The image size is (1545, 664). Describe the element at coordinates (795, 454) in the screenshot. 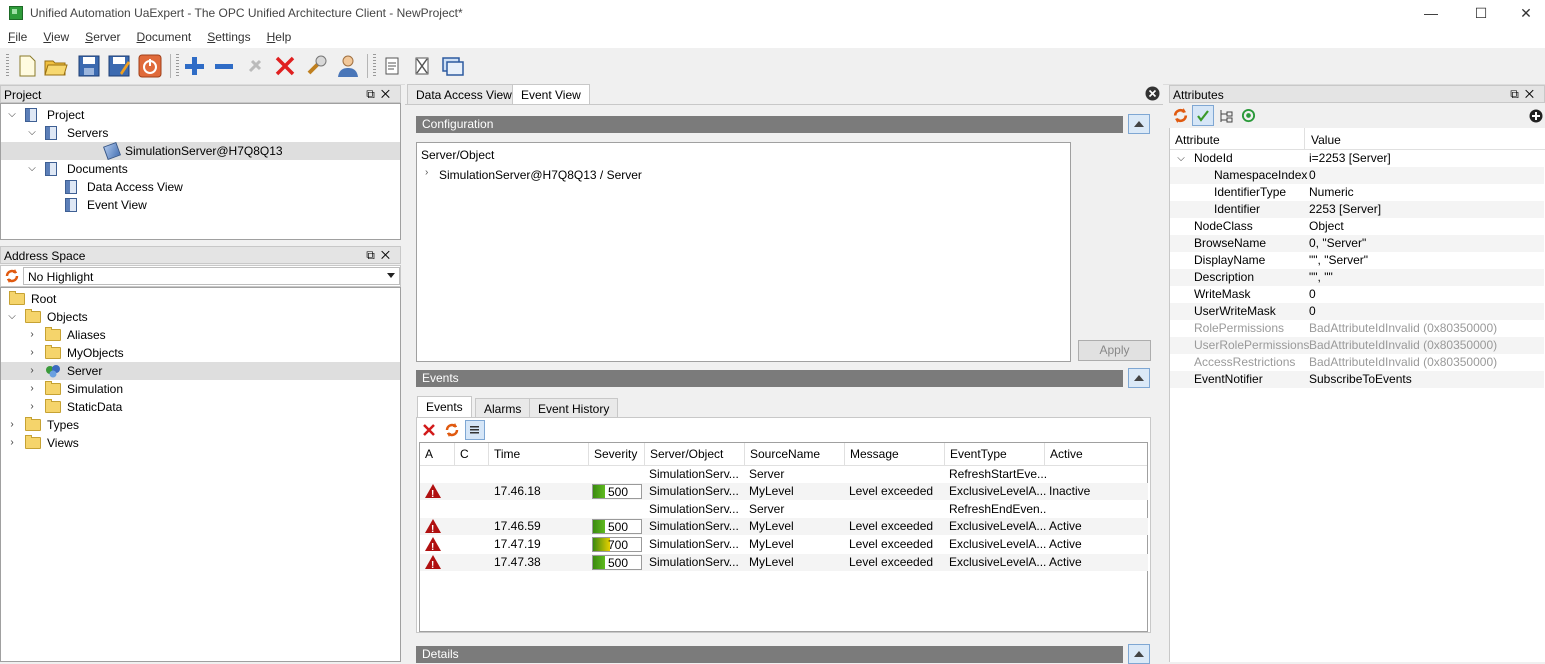

I see `column-header-source-name: SourceName` at that location.